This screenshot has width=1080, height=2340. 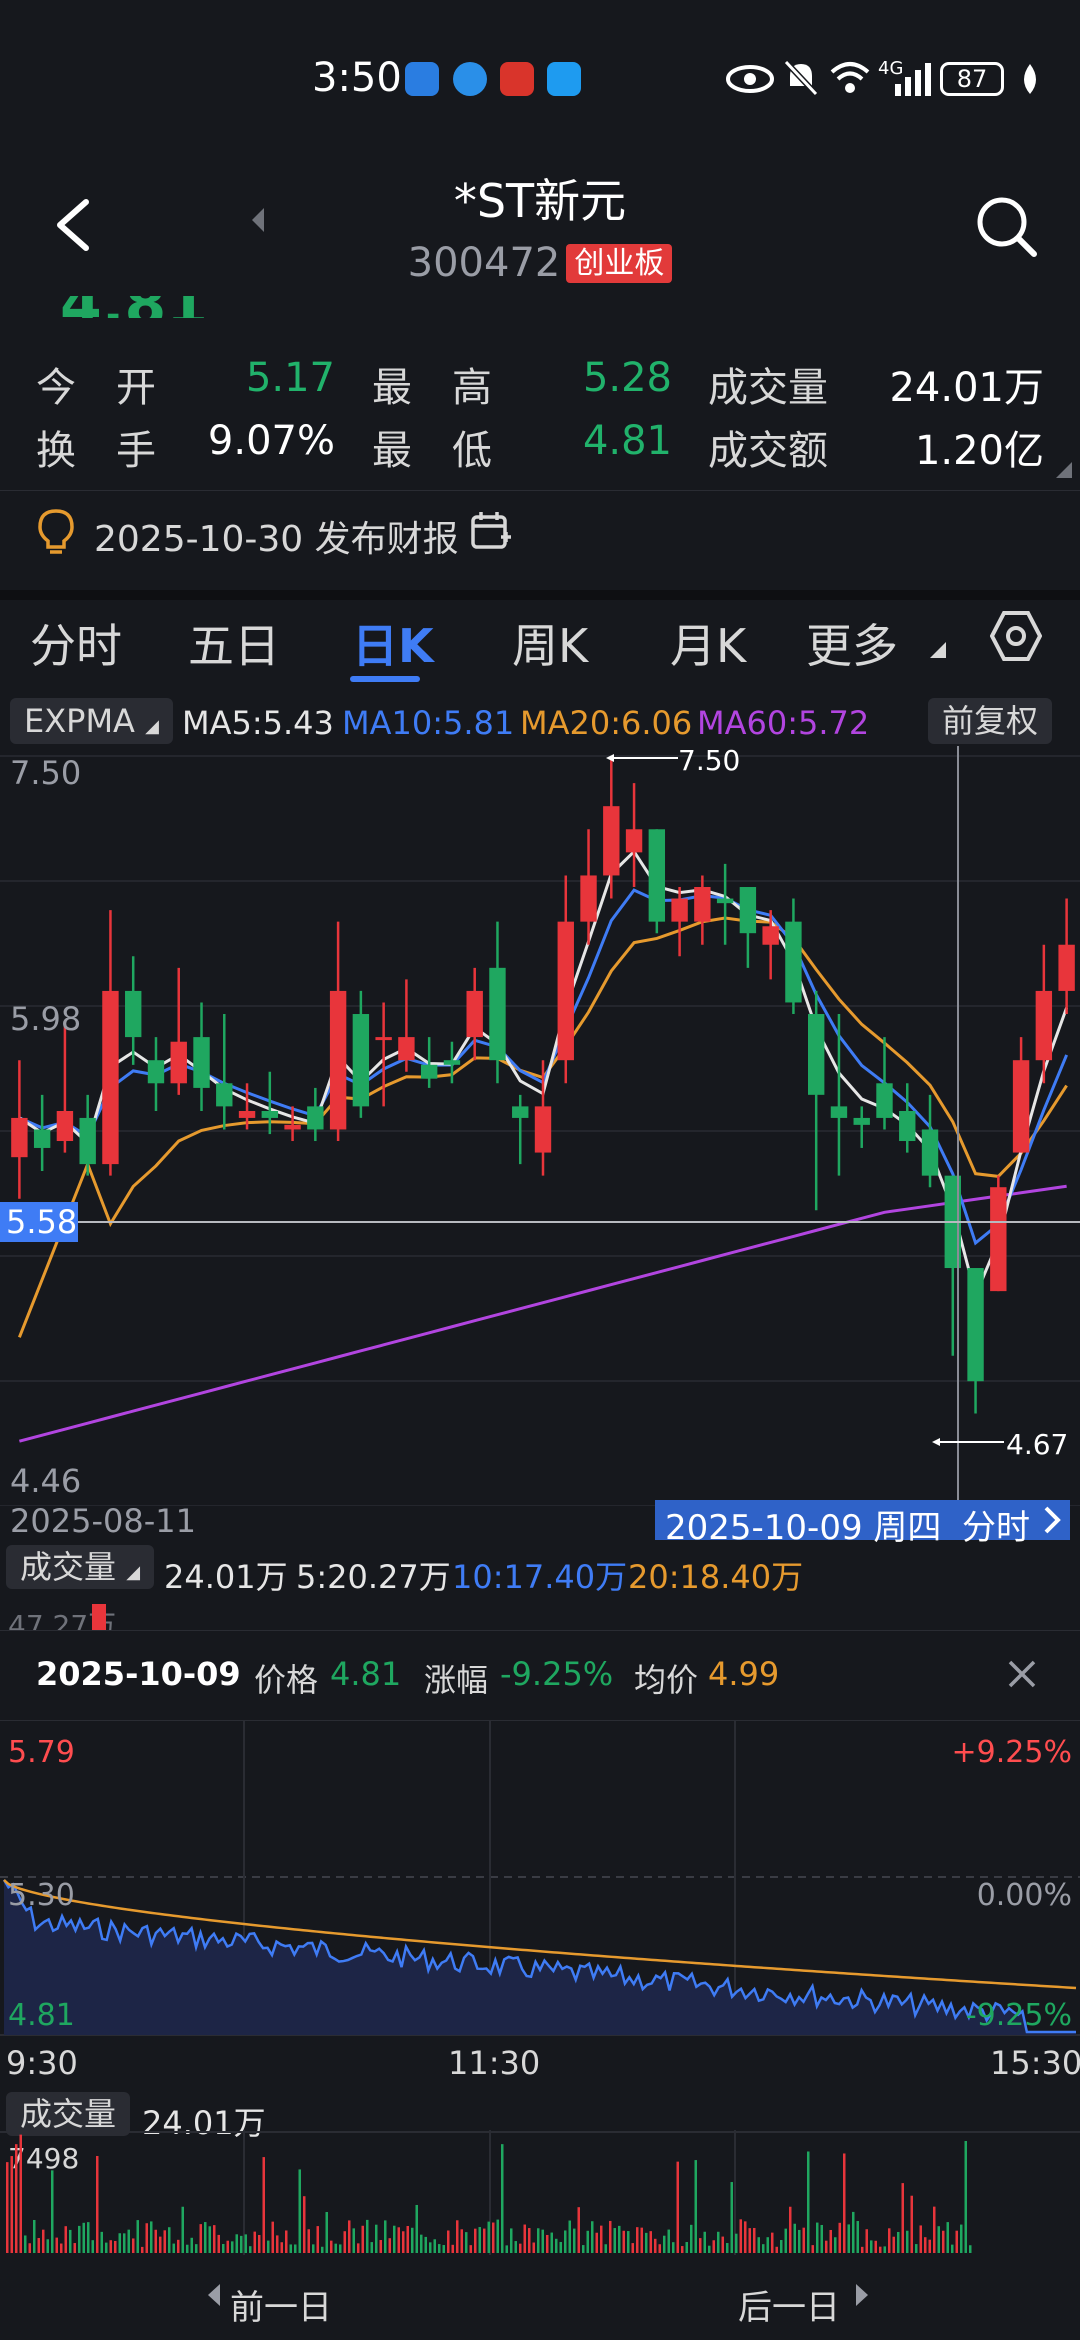 What do you see at coordinates (234, 643) in the screenshot?
I see `tab-five-day: 五日` at bounding box center [234, 643].